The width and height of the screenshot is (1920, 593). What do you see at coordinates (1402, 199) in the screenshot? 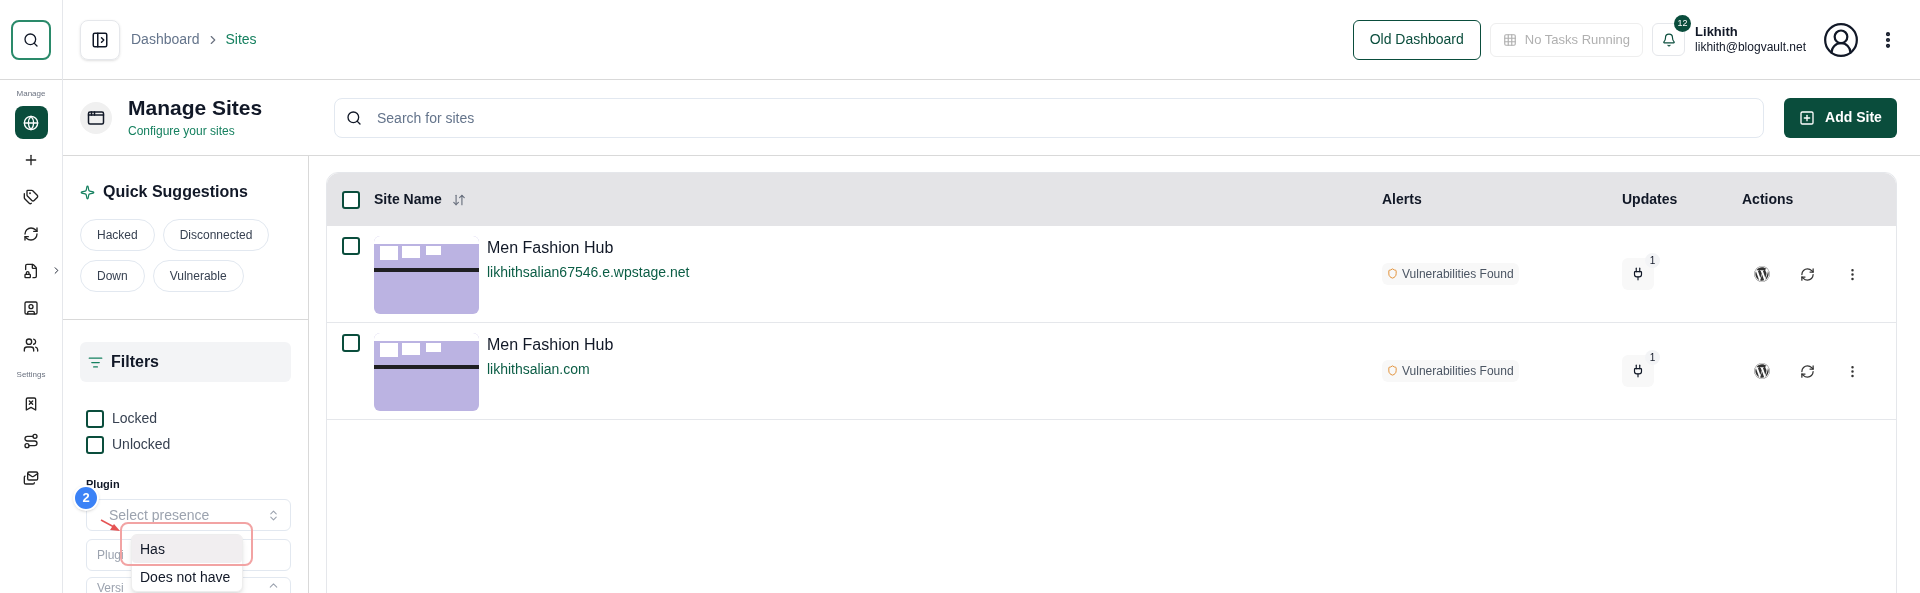
I see `column-header: Alerts` at bounding box center [1402, 199].